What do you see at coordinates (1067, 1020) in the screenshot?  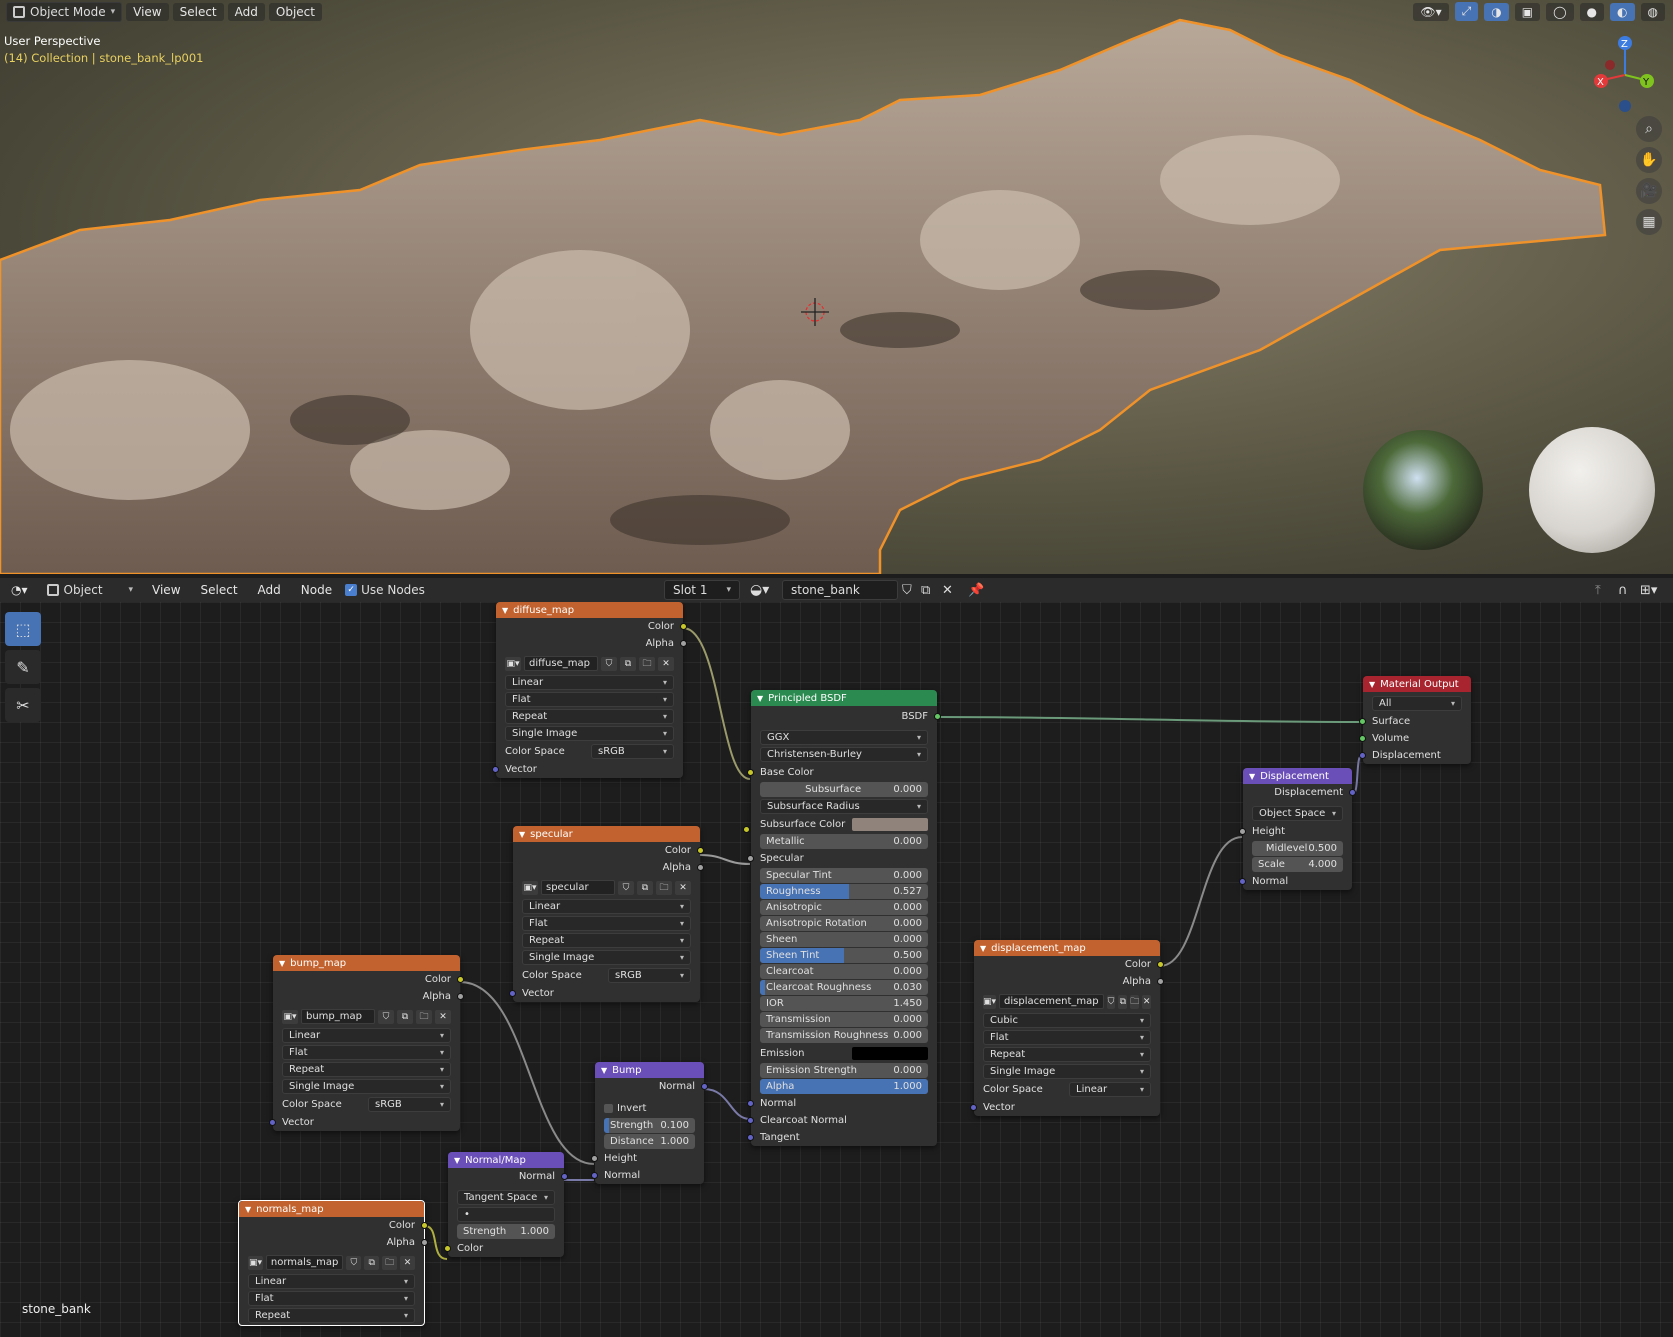 I see `interpolation-dropdown: Cubic ▾` at bounding box center [1067, 1020].